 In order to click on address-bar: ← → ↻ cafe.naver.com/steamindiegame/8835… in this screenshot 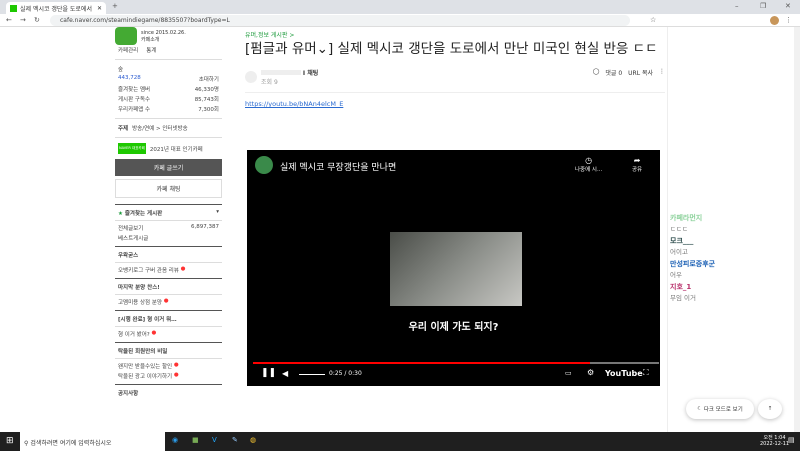, I will do `click(400, 20)`.